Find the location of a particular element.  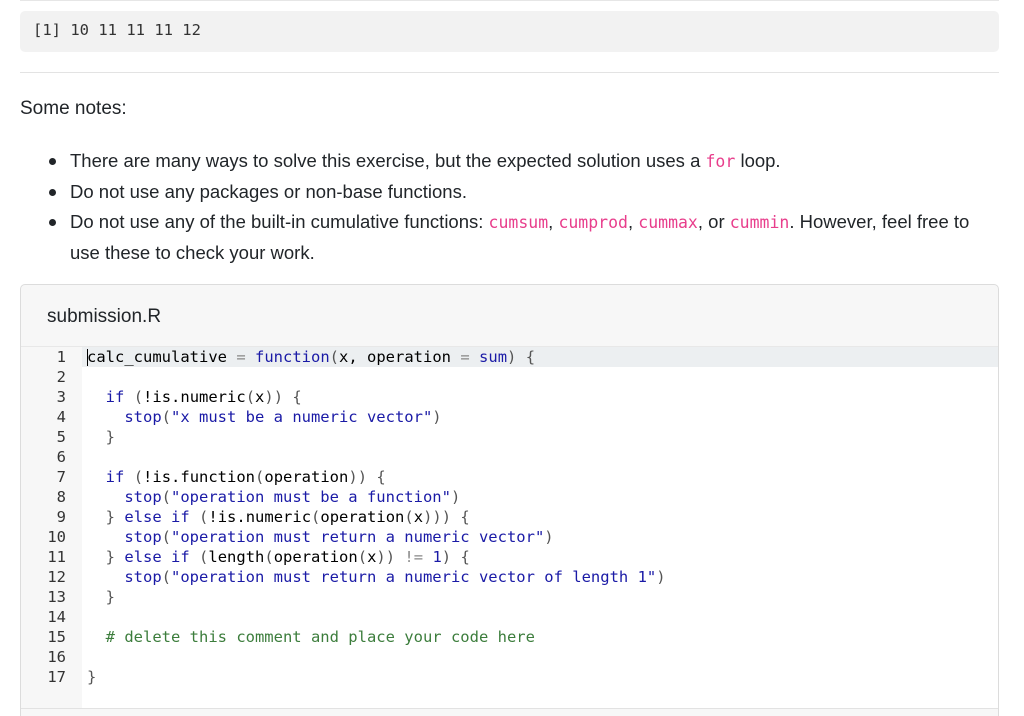

code-line: stop("operation must be a function") is located at coordinates (273, 497).